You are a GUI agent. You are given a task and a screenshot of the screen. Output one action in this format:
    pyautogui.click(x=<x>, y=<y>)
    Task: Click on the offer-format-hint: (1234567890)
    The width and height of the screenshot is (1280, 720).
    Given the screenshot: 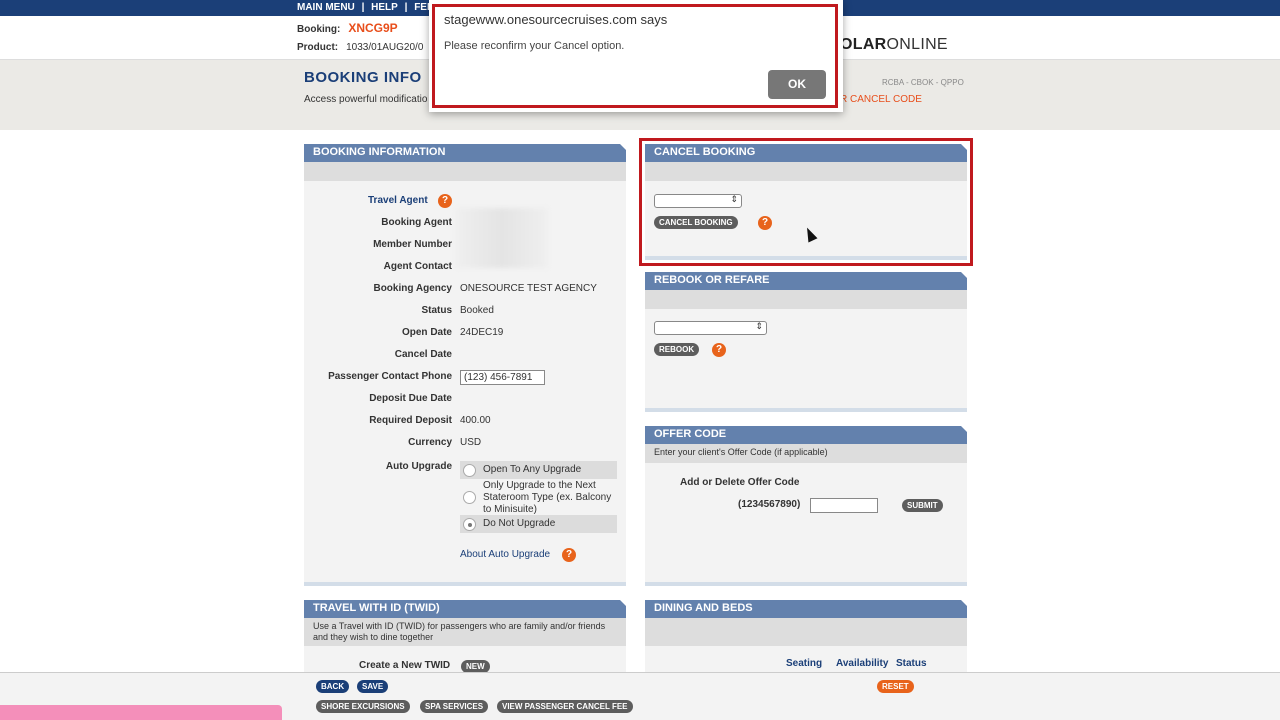 What is the action you would take?
    pyautogui.click(x=769, y=504)
    